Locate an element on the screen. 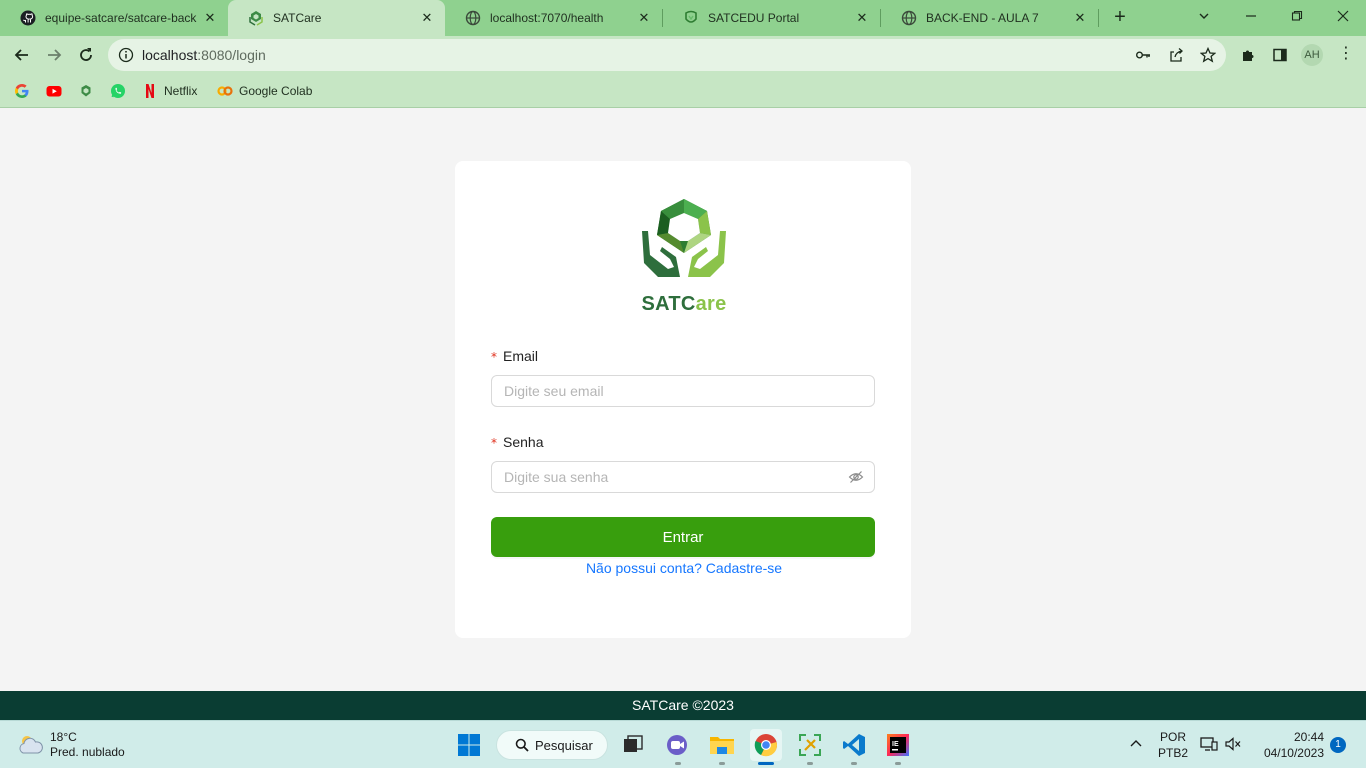 This screenshot has height=768, width=1366. chrome-icon is located at coordinates (766, 745).